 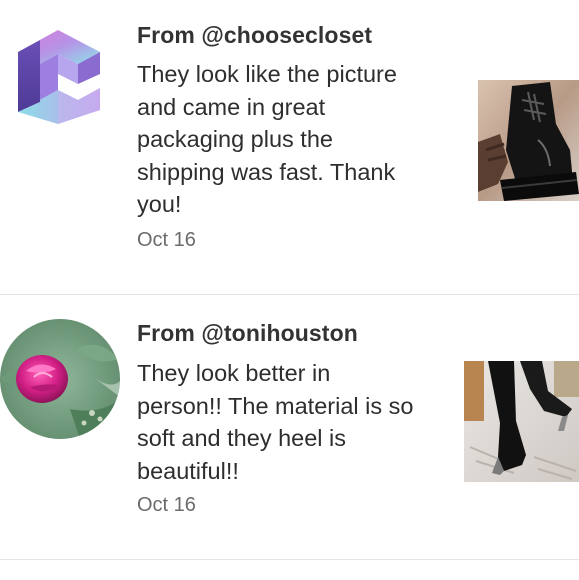 I want to click on boots-photo-icon, so click(x=528, y=140).